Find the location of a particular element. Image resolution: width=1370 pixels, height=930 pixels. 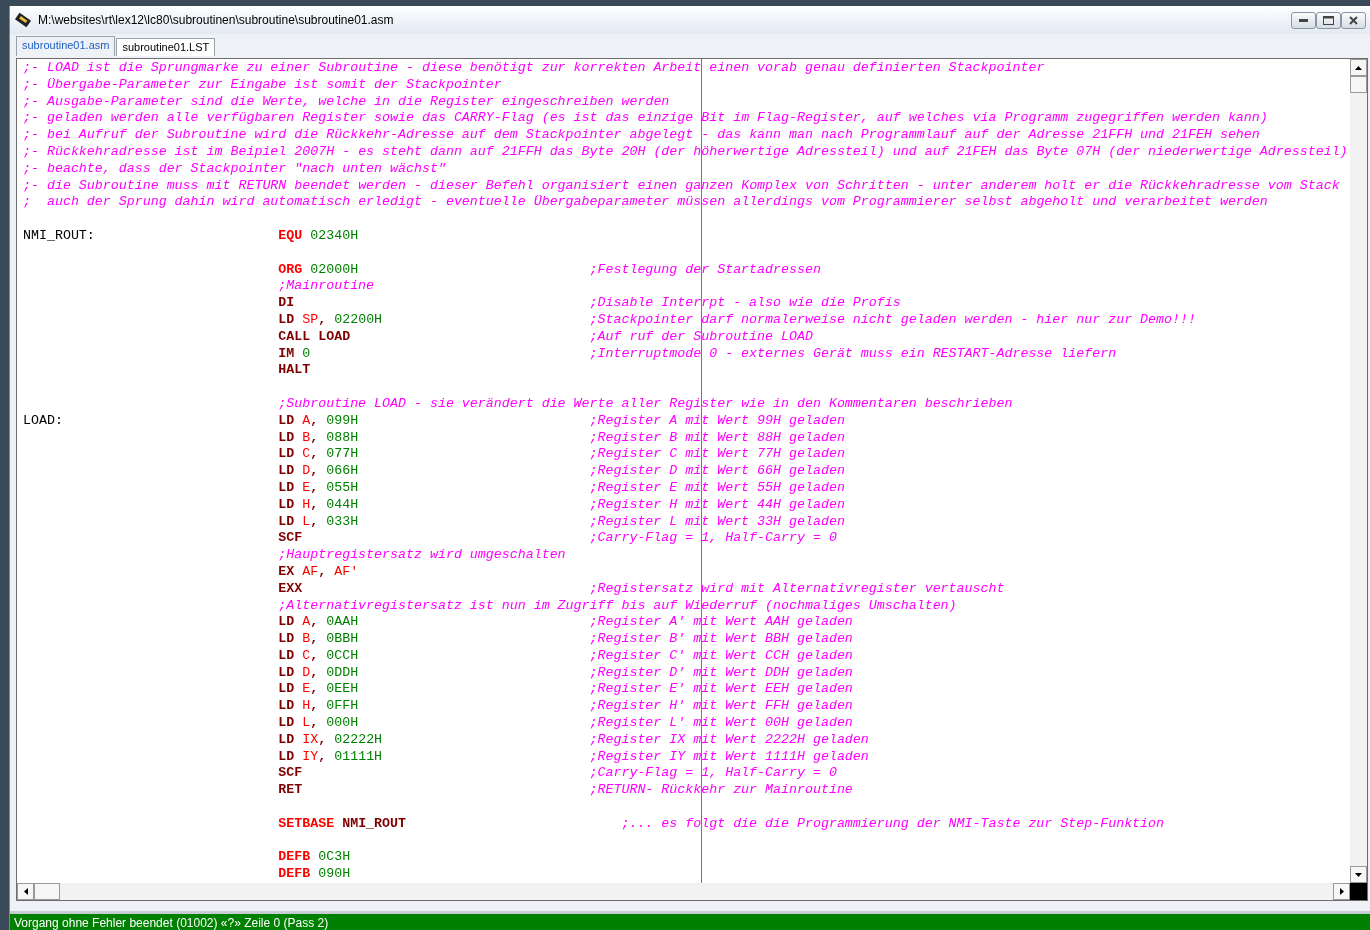

code-instruction: LD C, 0CCH is located at coordinates (319, 656).